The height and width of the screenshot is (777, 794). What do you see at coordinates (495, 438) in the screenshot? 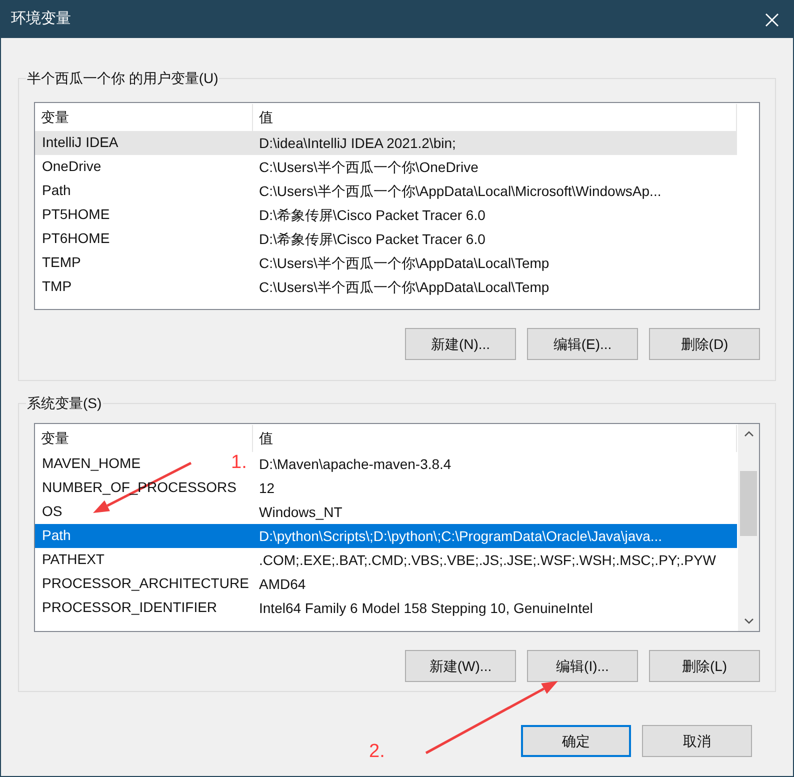
I see `column-header: 值` at bounding box center [495, 438].